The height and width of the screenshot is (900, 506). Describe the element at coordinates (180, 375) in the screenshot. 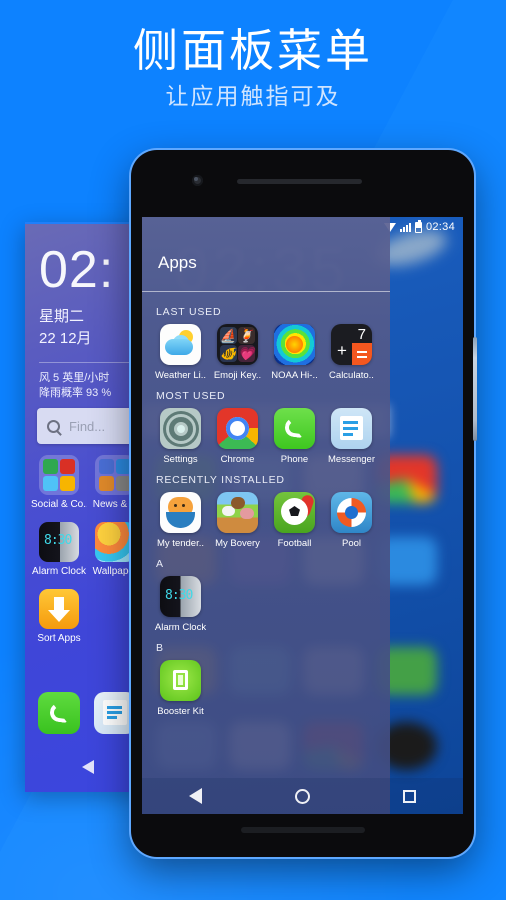

I see `app-label: Weather Li..` at that location.